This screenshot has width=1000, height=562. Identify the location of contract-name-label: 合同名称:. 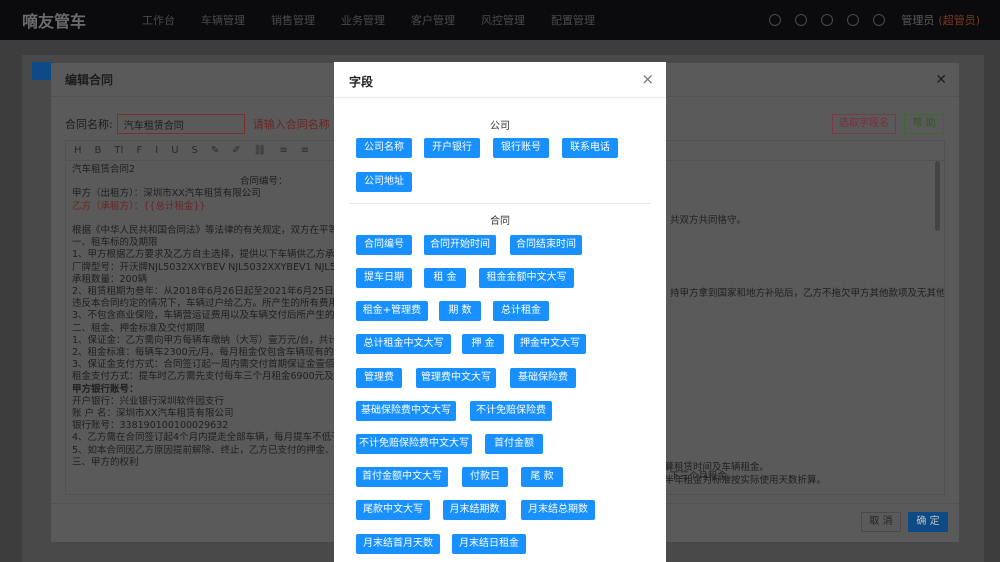
(89, 124).